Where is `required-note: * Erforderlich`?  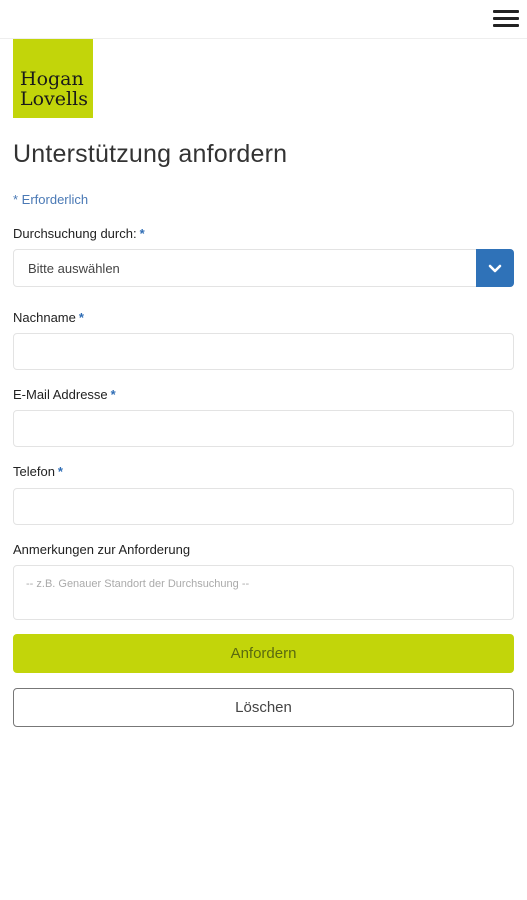 required-note: * Erforderlich is located at coordinates (51, 199).